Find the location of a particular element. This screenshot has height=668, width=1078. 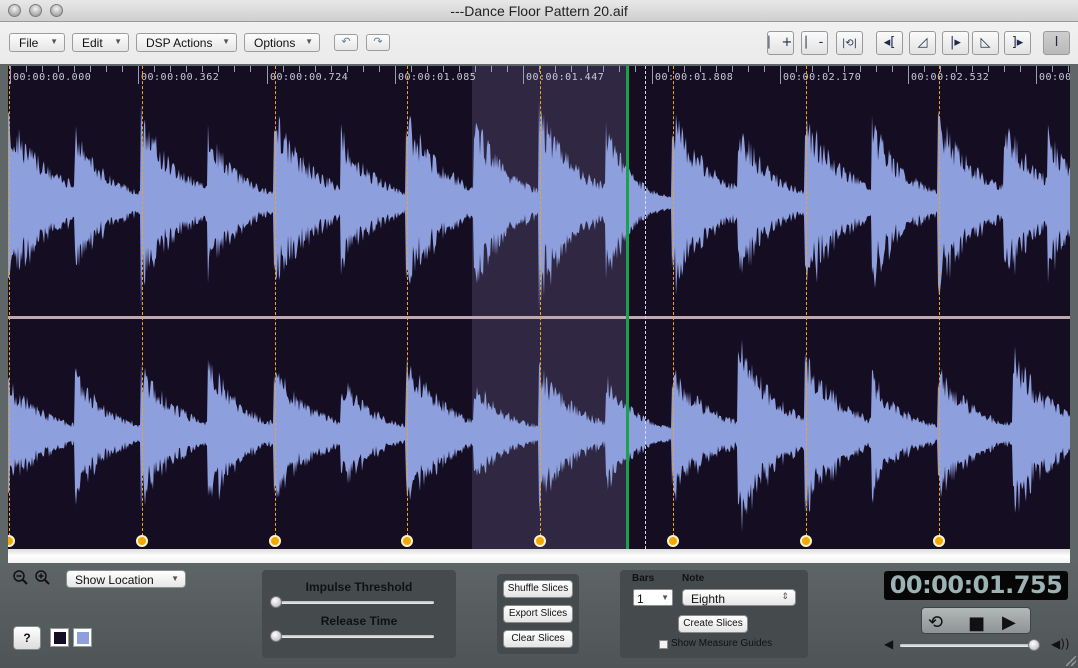

bars-select: 1 ▼ is located at coordinates (653, 597).